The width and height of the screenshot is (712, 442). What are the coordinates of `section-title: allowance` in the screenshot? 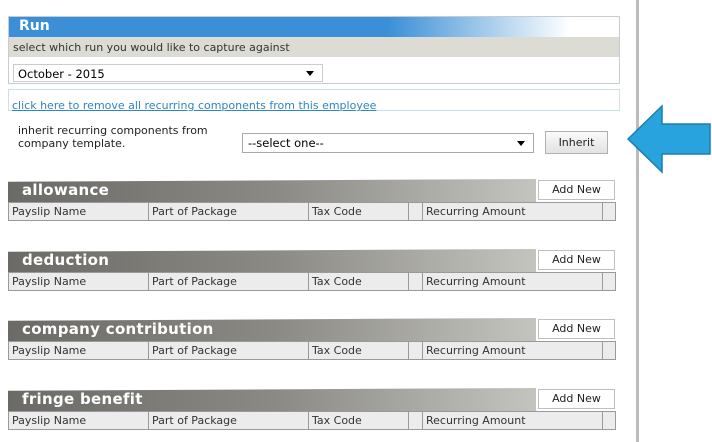 It's located at (66, 190).